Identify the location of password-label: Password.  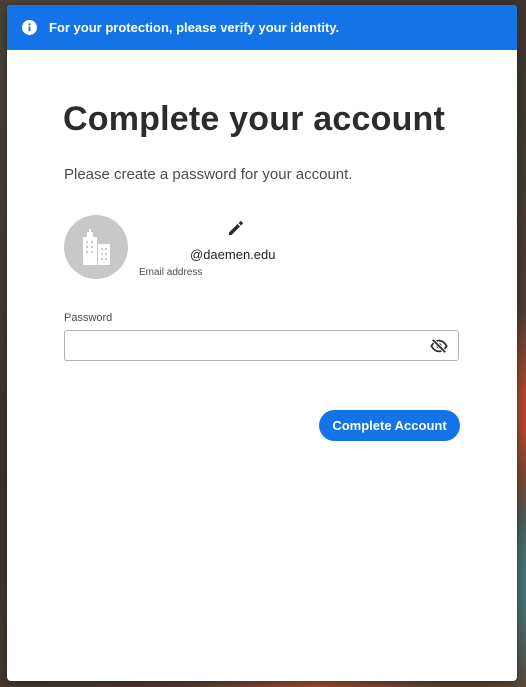
(88, 318).